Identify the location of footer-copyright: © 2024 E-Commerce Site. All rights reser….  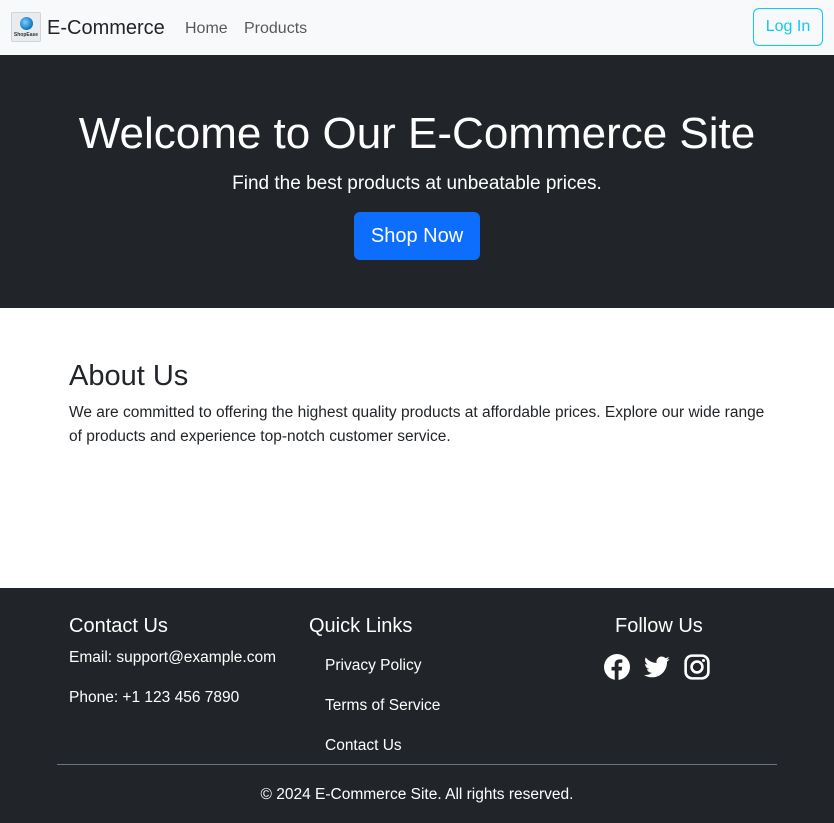
(417, 794).